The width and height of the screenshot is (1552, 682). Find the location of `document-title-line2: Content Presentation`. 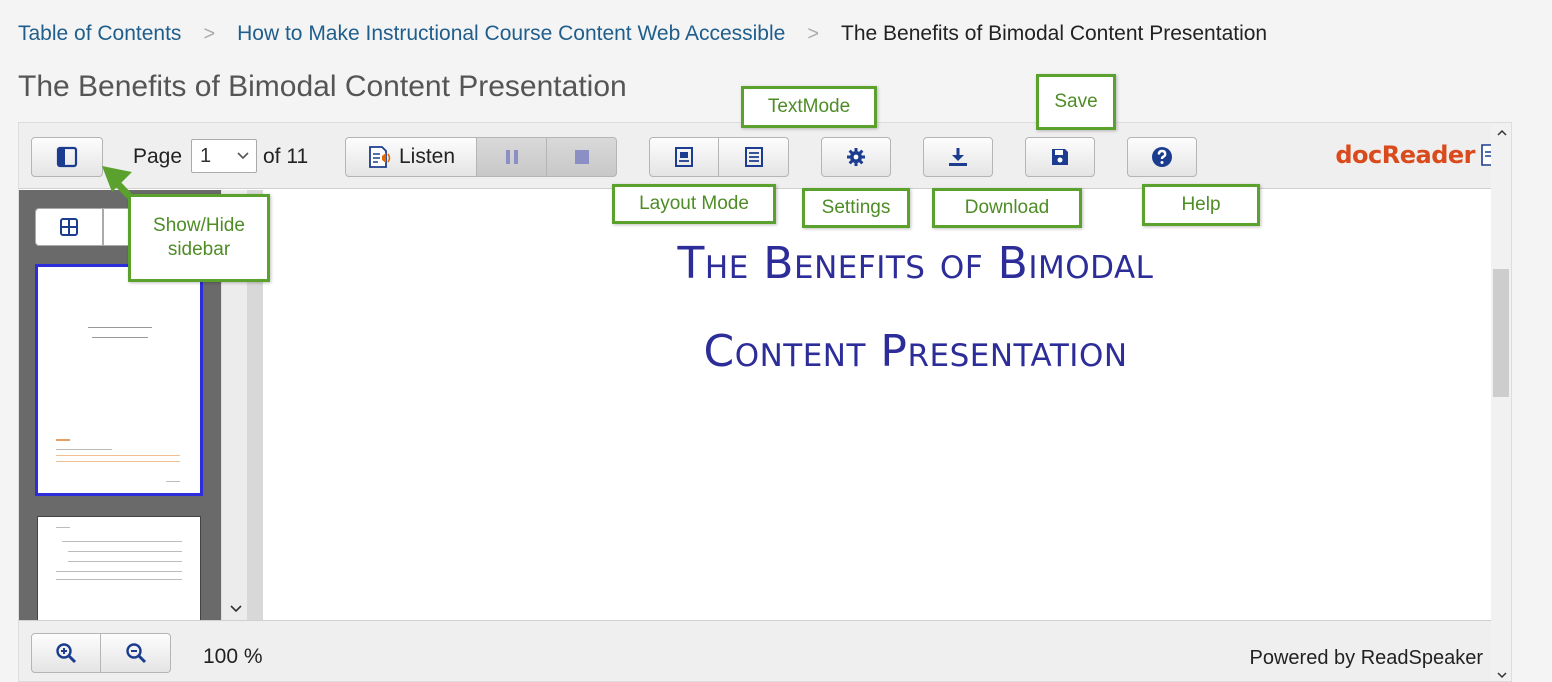

document-title-line2: Content Presentation is located at coordinates (915, 351).